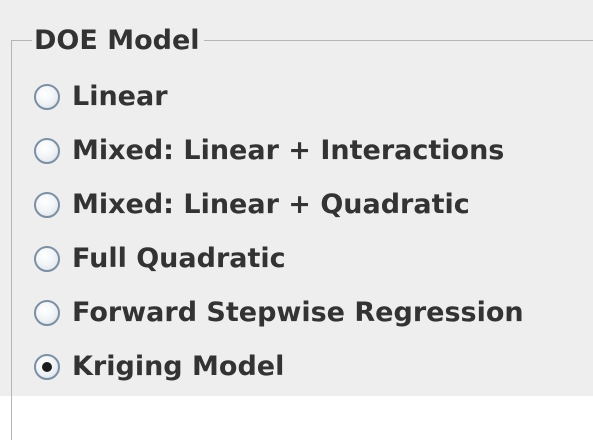 This screenshot has width=593, height=440. I want to click on radio-option-mixed-linear-quadratic: Mixed: Linear + Quadratic, so click(313, 205).